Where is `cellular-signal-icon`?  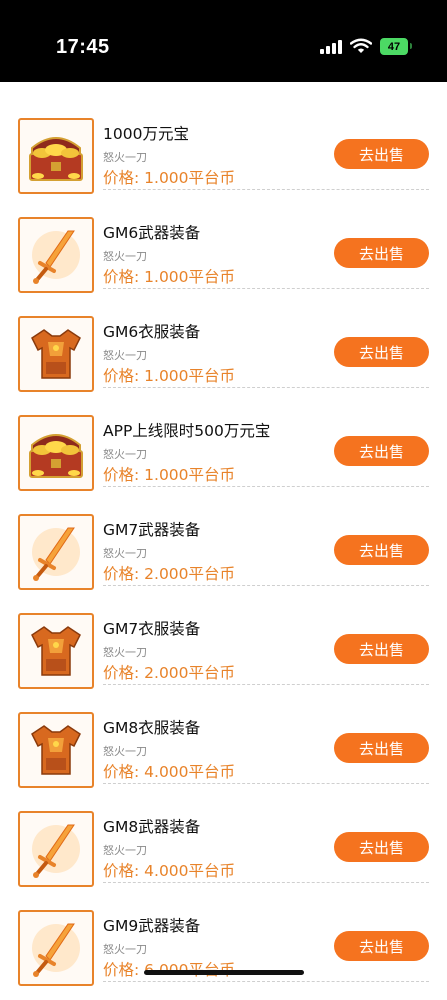
cellular-signal-icon is located at coordinates (331, 47).